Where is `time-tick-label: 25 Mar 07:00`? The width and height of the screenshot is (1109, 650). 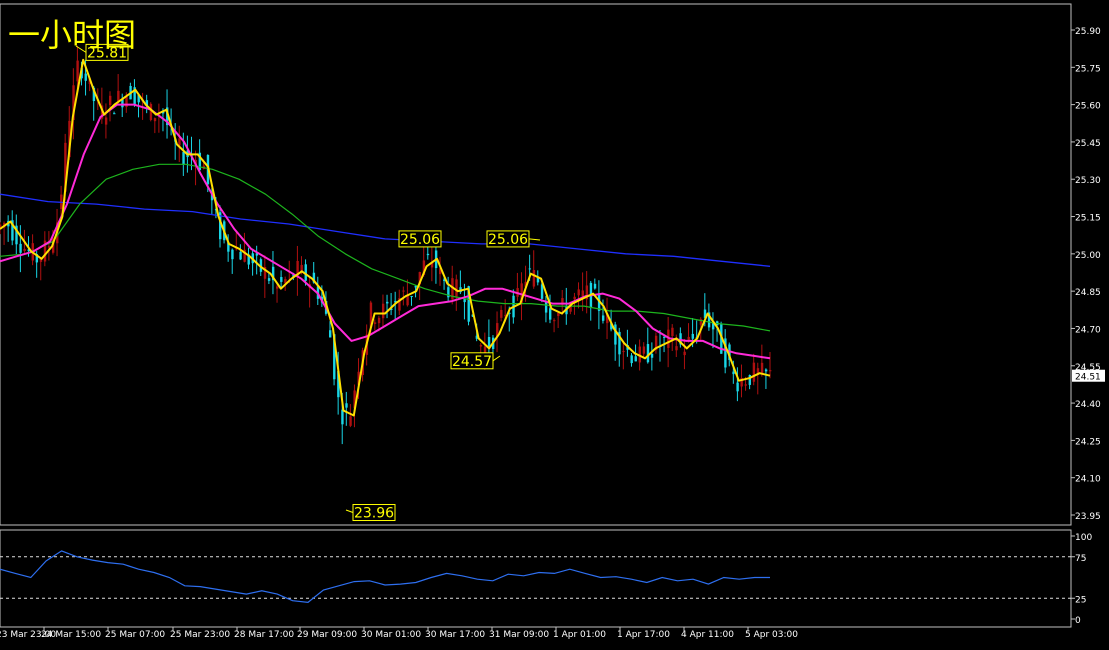 time-tick-label: 25 Mar 07:00 is located at coordinates (135, 635).